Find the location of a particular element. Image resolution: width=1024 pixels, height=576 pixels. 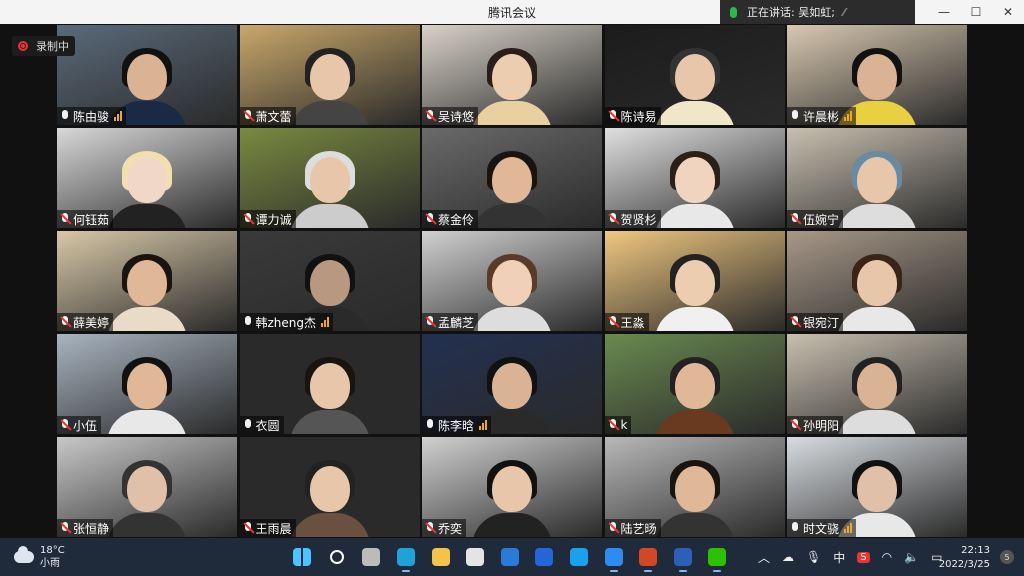

participant-tile: 谭力诚 is located at coordinates (329, 178).